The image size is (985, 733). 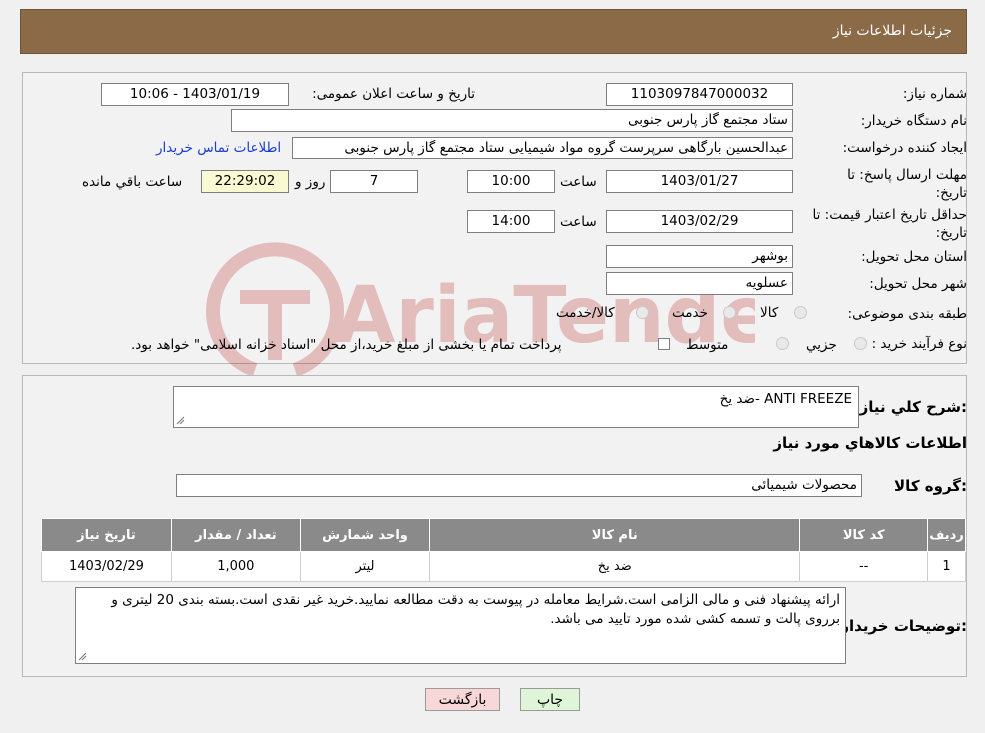 What do you see at coordinates (374, 181) in the screenshot?
I see `remaining-days-field: 7` at bounding box center [374, 181].